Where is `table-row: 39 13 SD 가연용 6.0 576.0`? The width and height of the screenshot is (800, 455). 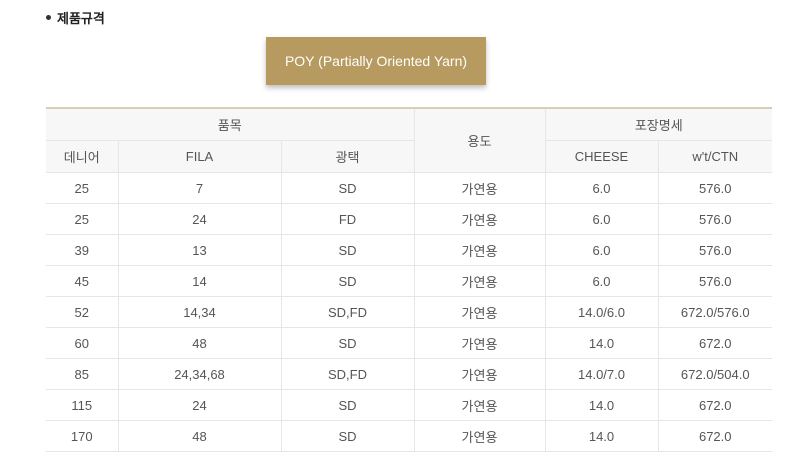 table-row: 39 13 SD 가연용 6.0 576.0 is located at coordinates (409, 250).